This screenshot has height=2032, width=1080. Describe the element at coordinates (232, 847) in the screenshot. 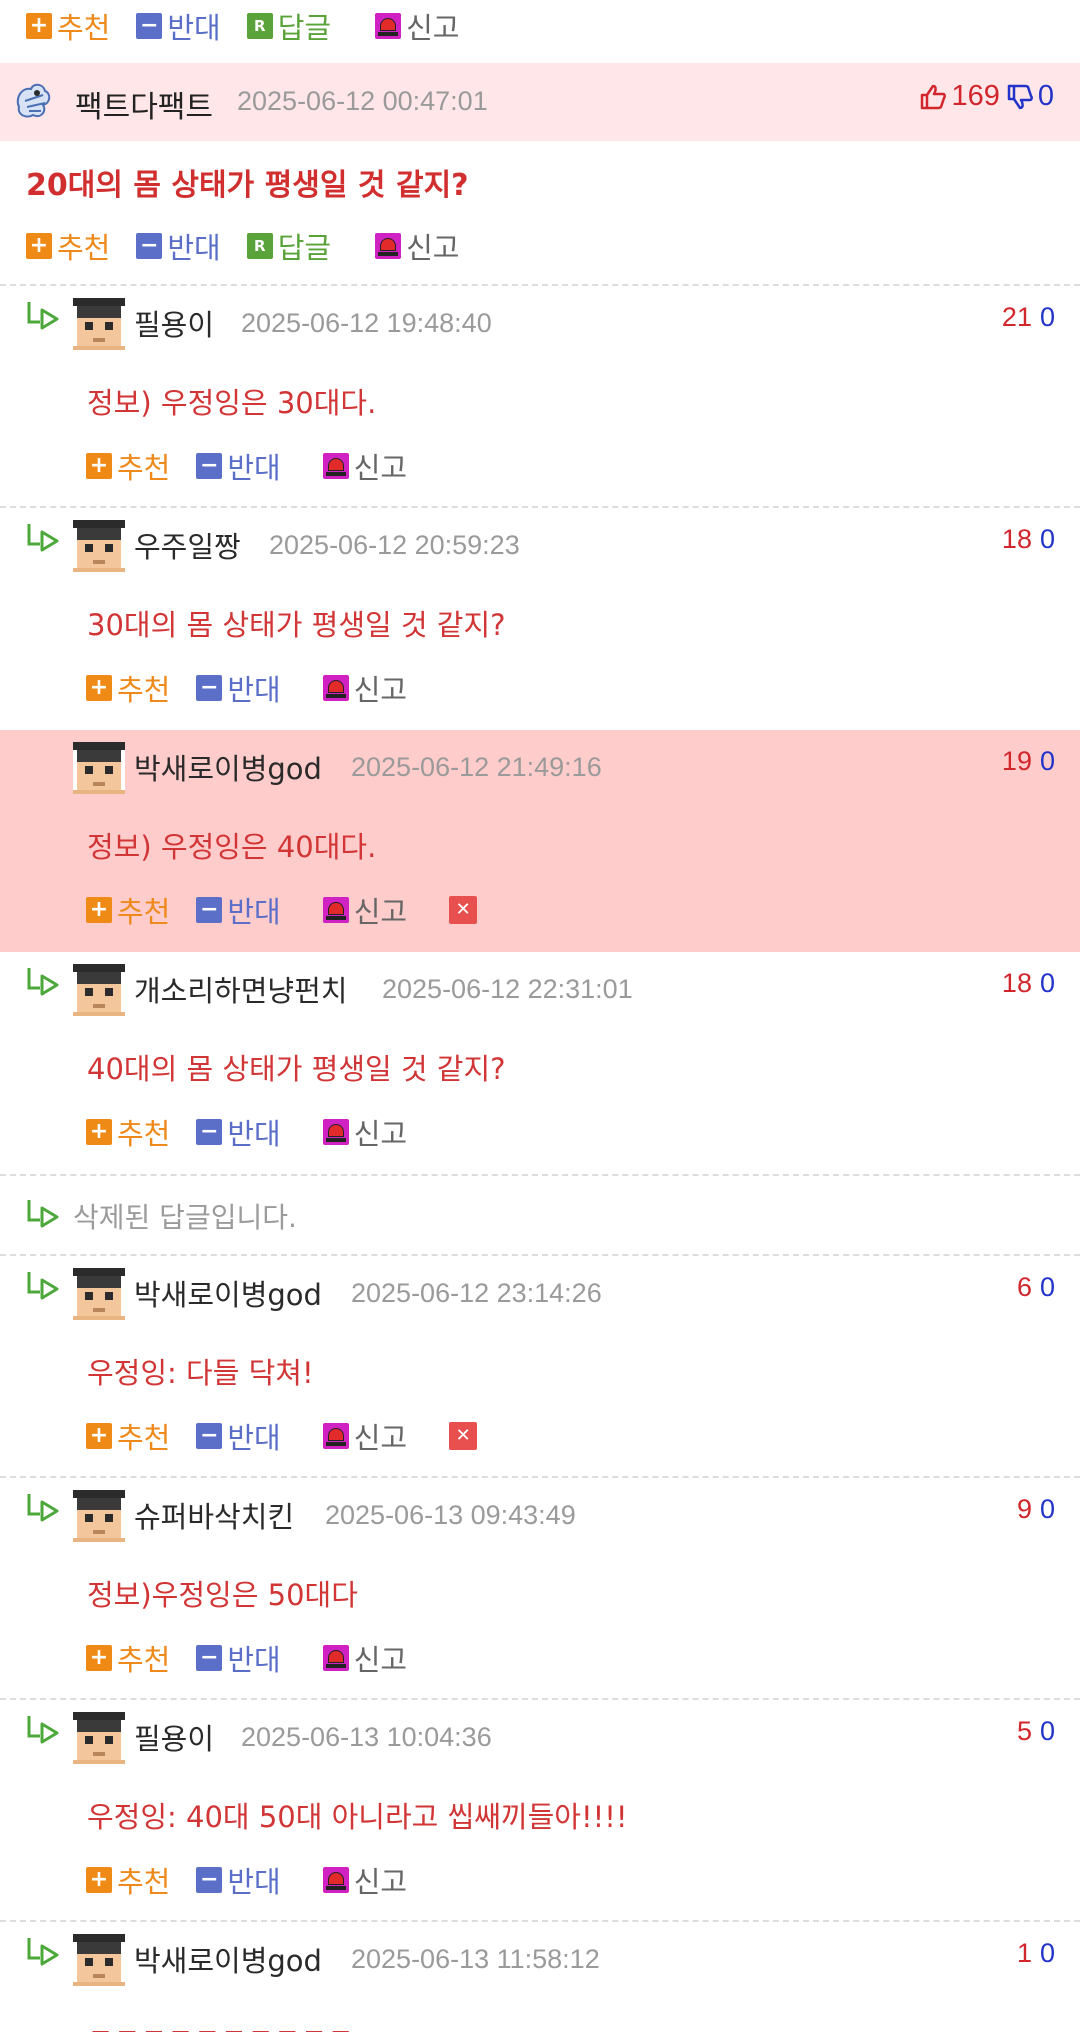

I see `comment-text: 정보) 우정잉은 40대다.` at that location.